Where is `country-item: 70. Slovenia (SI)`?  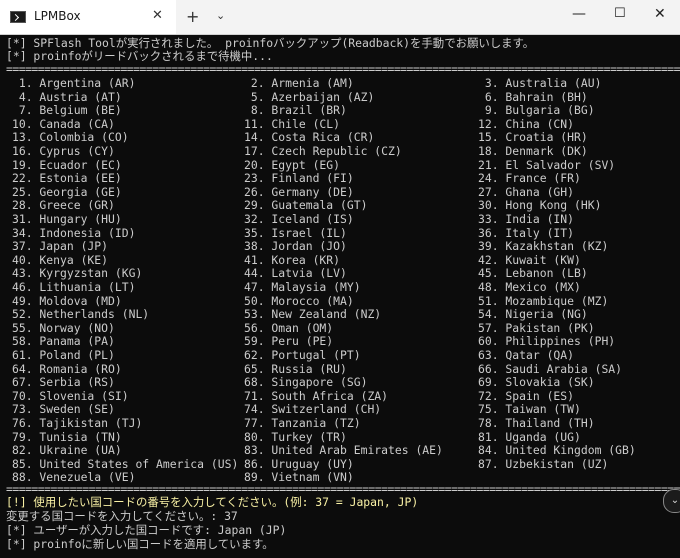
country-item: 70. Slovenia (SI) is located at coordinates (70, 395).